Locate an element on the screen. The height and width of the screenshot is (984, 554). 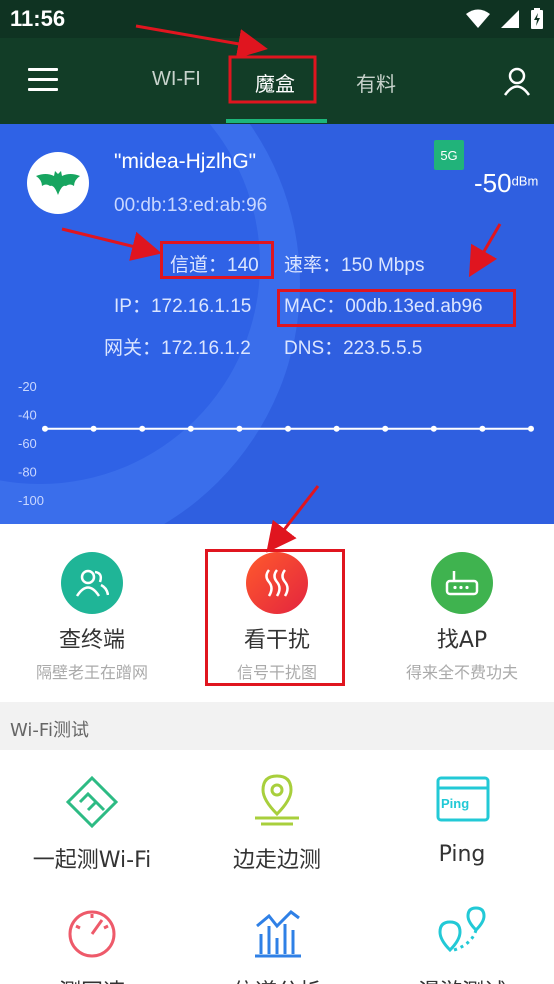
router-brand-logo is located at coordinates (58, 183).